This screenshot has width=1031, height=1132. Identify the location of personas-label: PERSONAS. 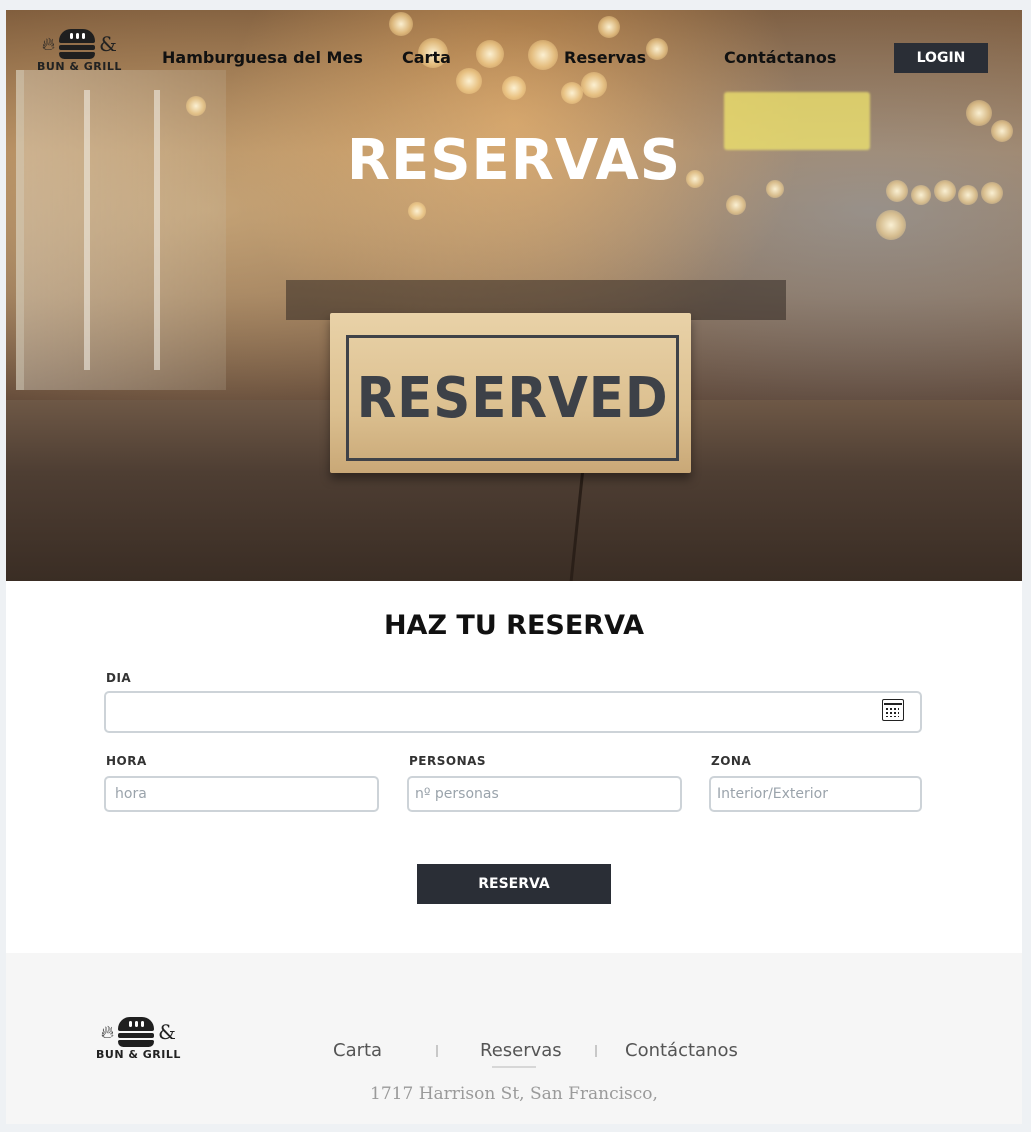
(448, 761).